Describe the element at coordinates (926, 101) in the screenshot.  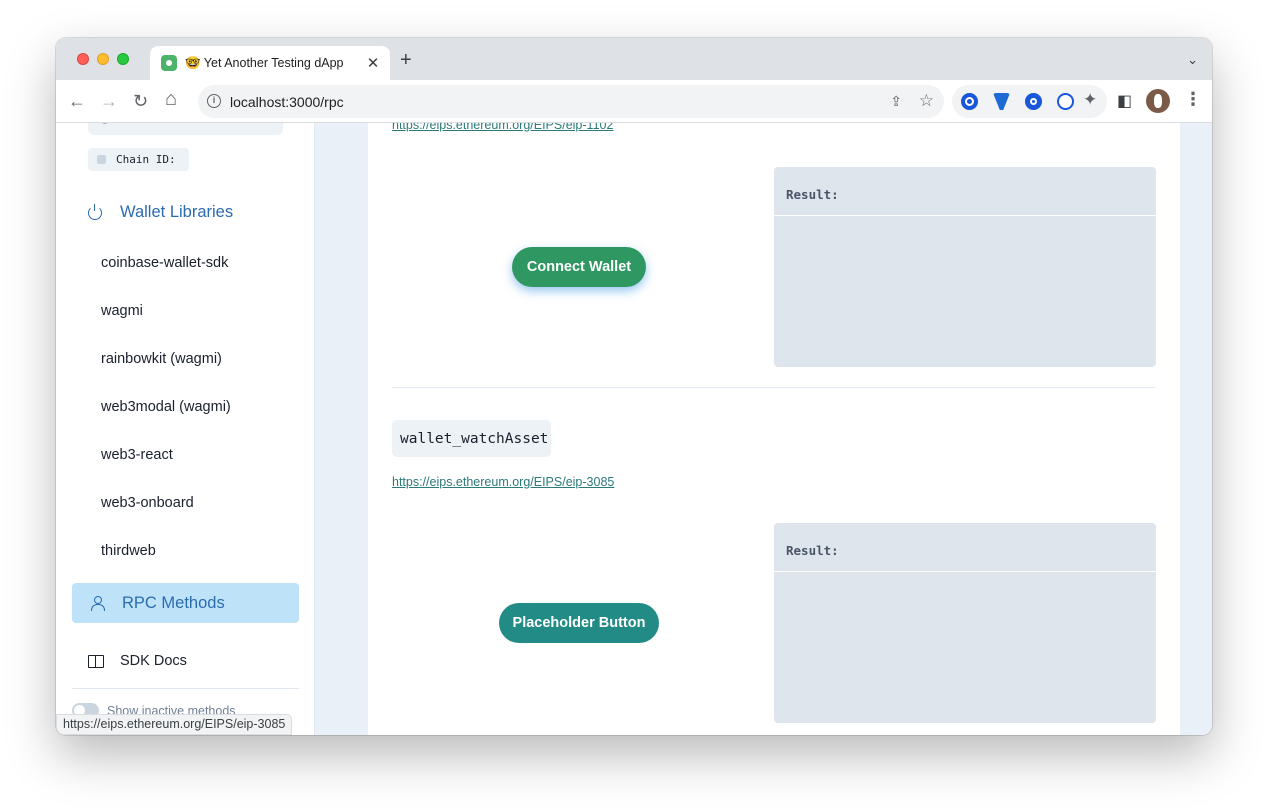
I see `bookmark-star-icon: ☆` at that location.